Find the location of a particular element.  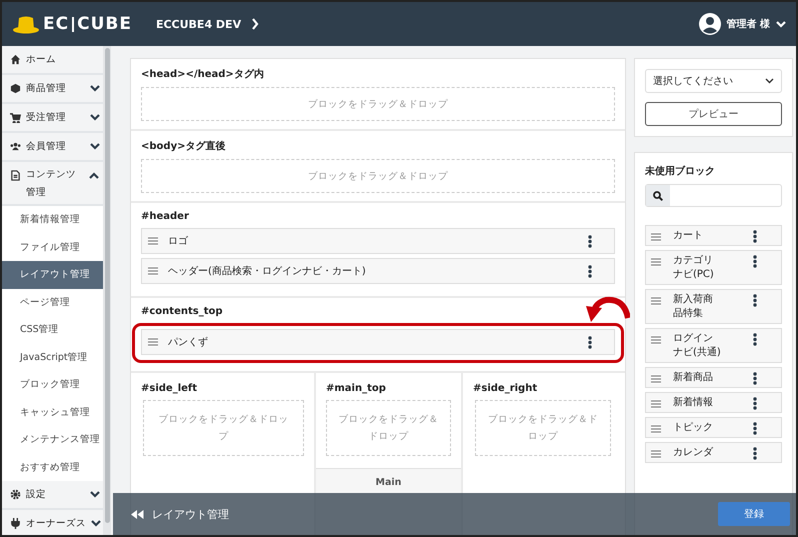

nav-item: 商品管理 is located at coordinates (52, 89).